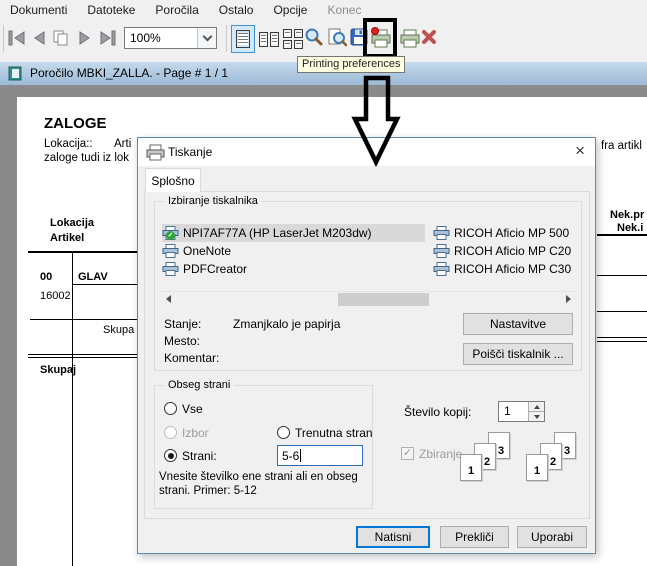  I want to click on report-window-title: Poročilo MBKI_ZALLA. - Page # 1 / 1, so click(129, 73).